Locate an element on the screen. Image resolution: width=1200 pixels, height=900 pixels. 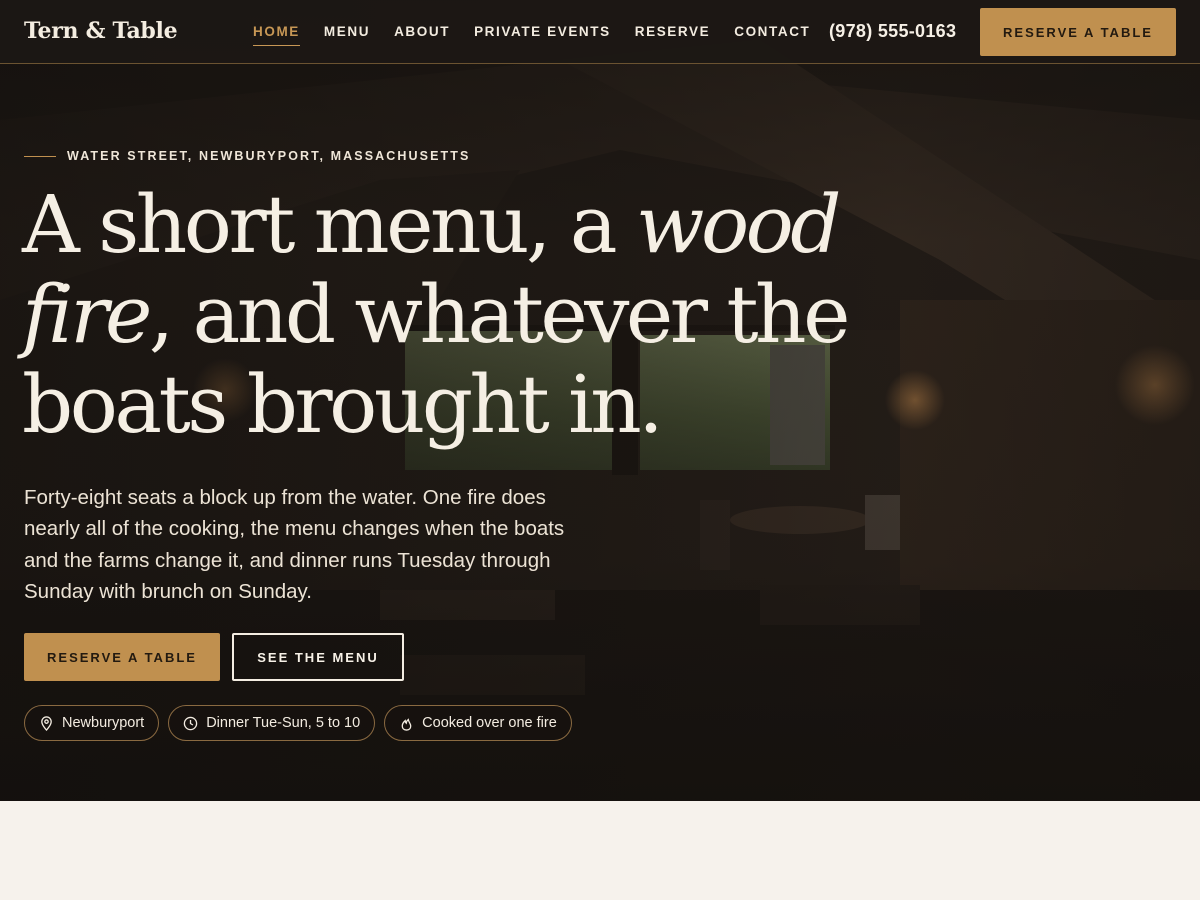
nav-link-private-events: PRIVATE EVENTS is located at coordinates (542, 35).